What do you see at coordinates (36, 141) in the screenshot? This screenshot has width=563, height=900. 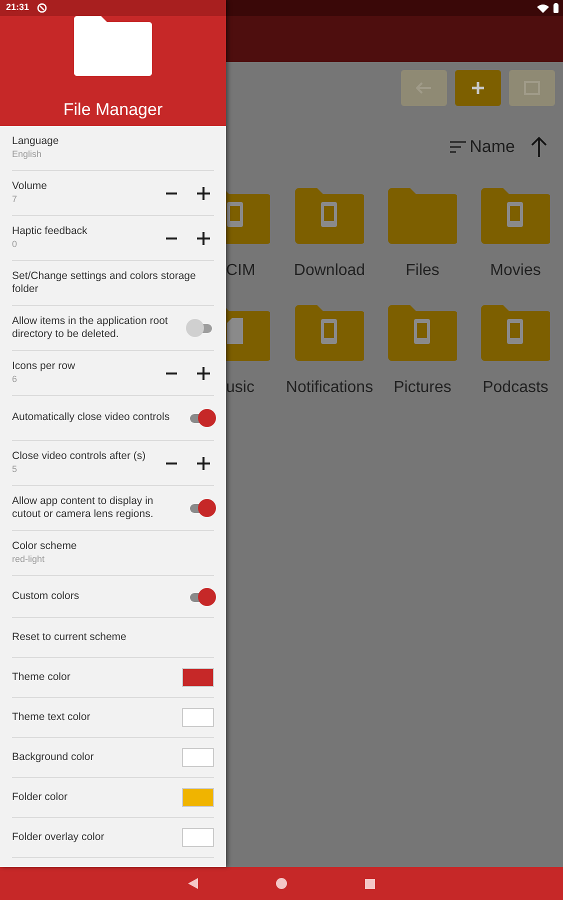 I see `setting-label: Language` at bounding box center [36, 141].